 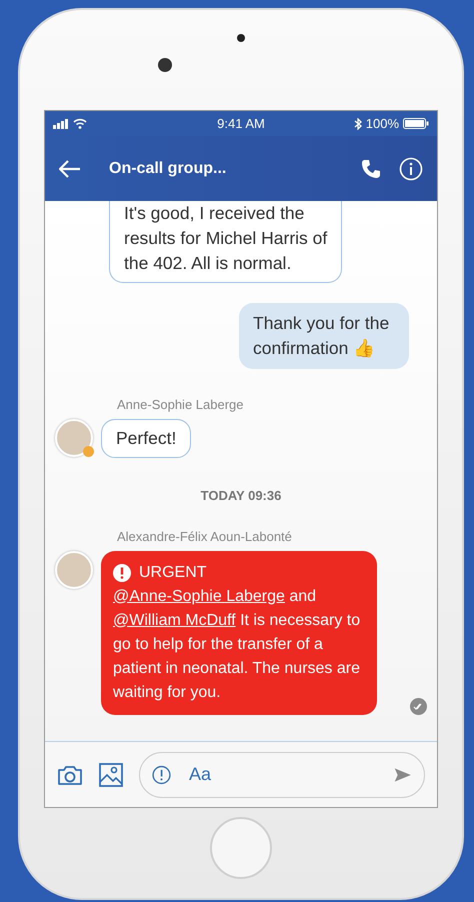 What do you see at coordinates (358, 124) in the screenshot?
I see `bluetooth-icon` at bounding box center [358, 124].